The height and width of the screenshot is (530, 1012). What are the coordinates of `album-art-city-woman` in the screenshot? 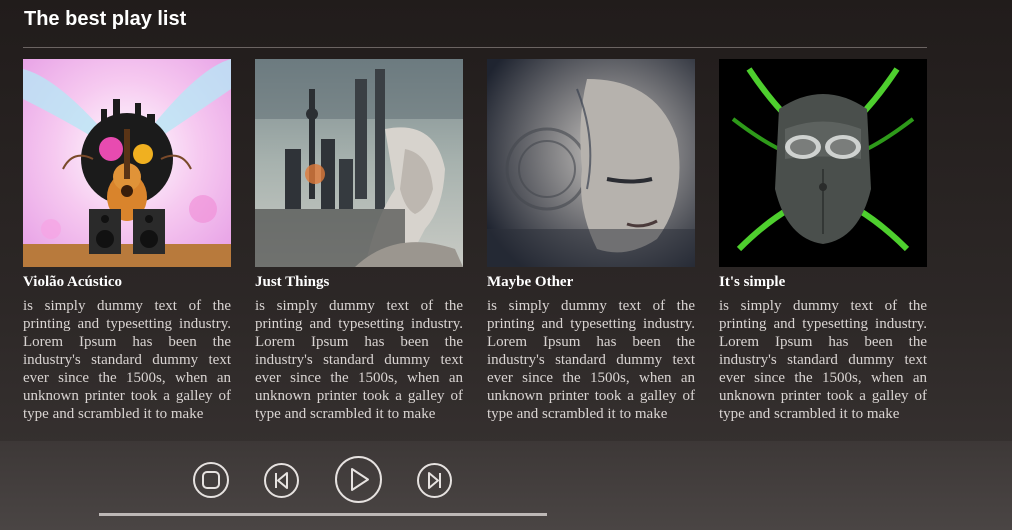 It's located at (359, 163).